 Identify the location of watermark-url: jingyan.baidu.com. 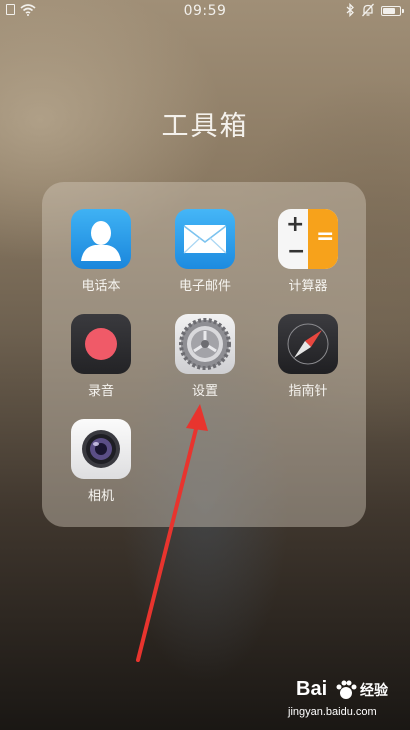
(332, 712).